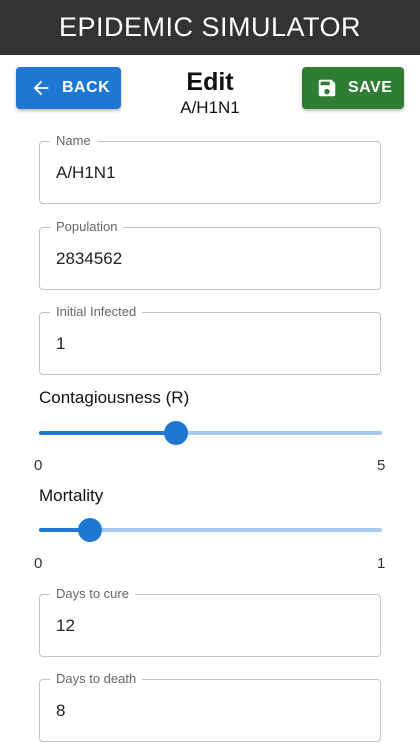  What do you see at coordinates (210, 433) in the screenshot?
I see `contagiousness-slider` at bounding box center [210, 433].